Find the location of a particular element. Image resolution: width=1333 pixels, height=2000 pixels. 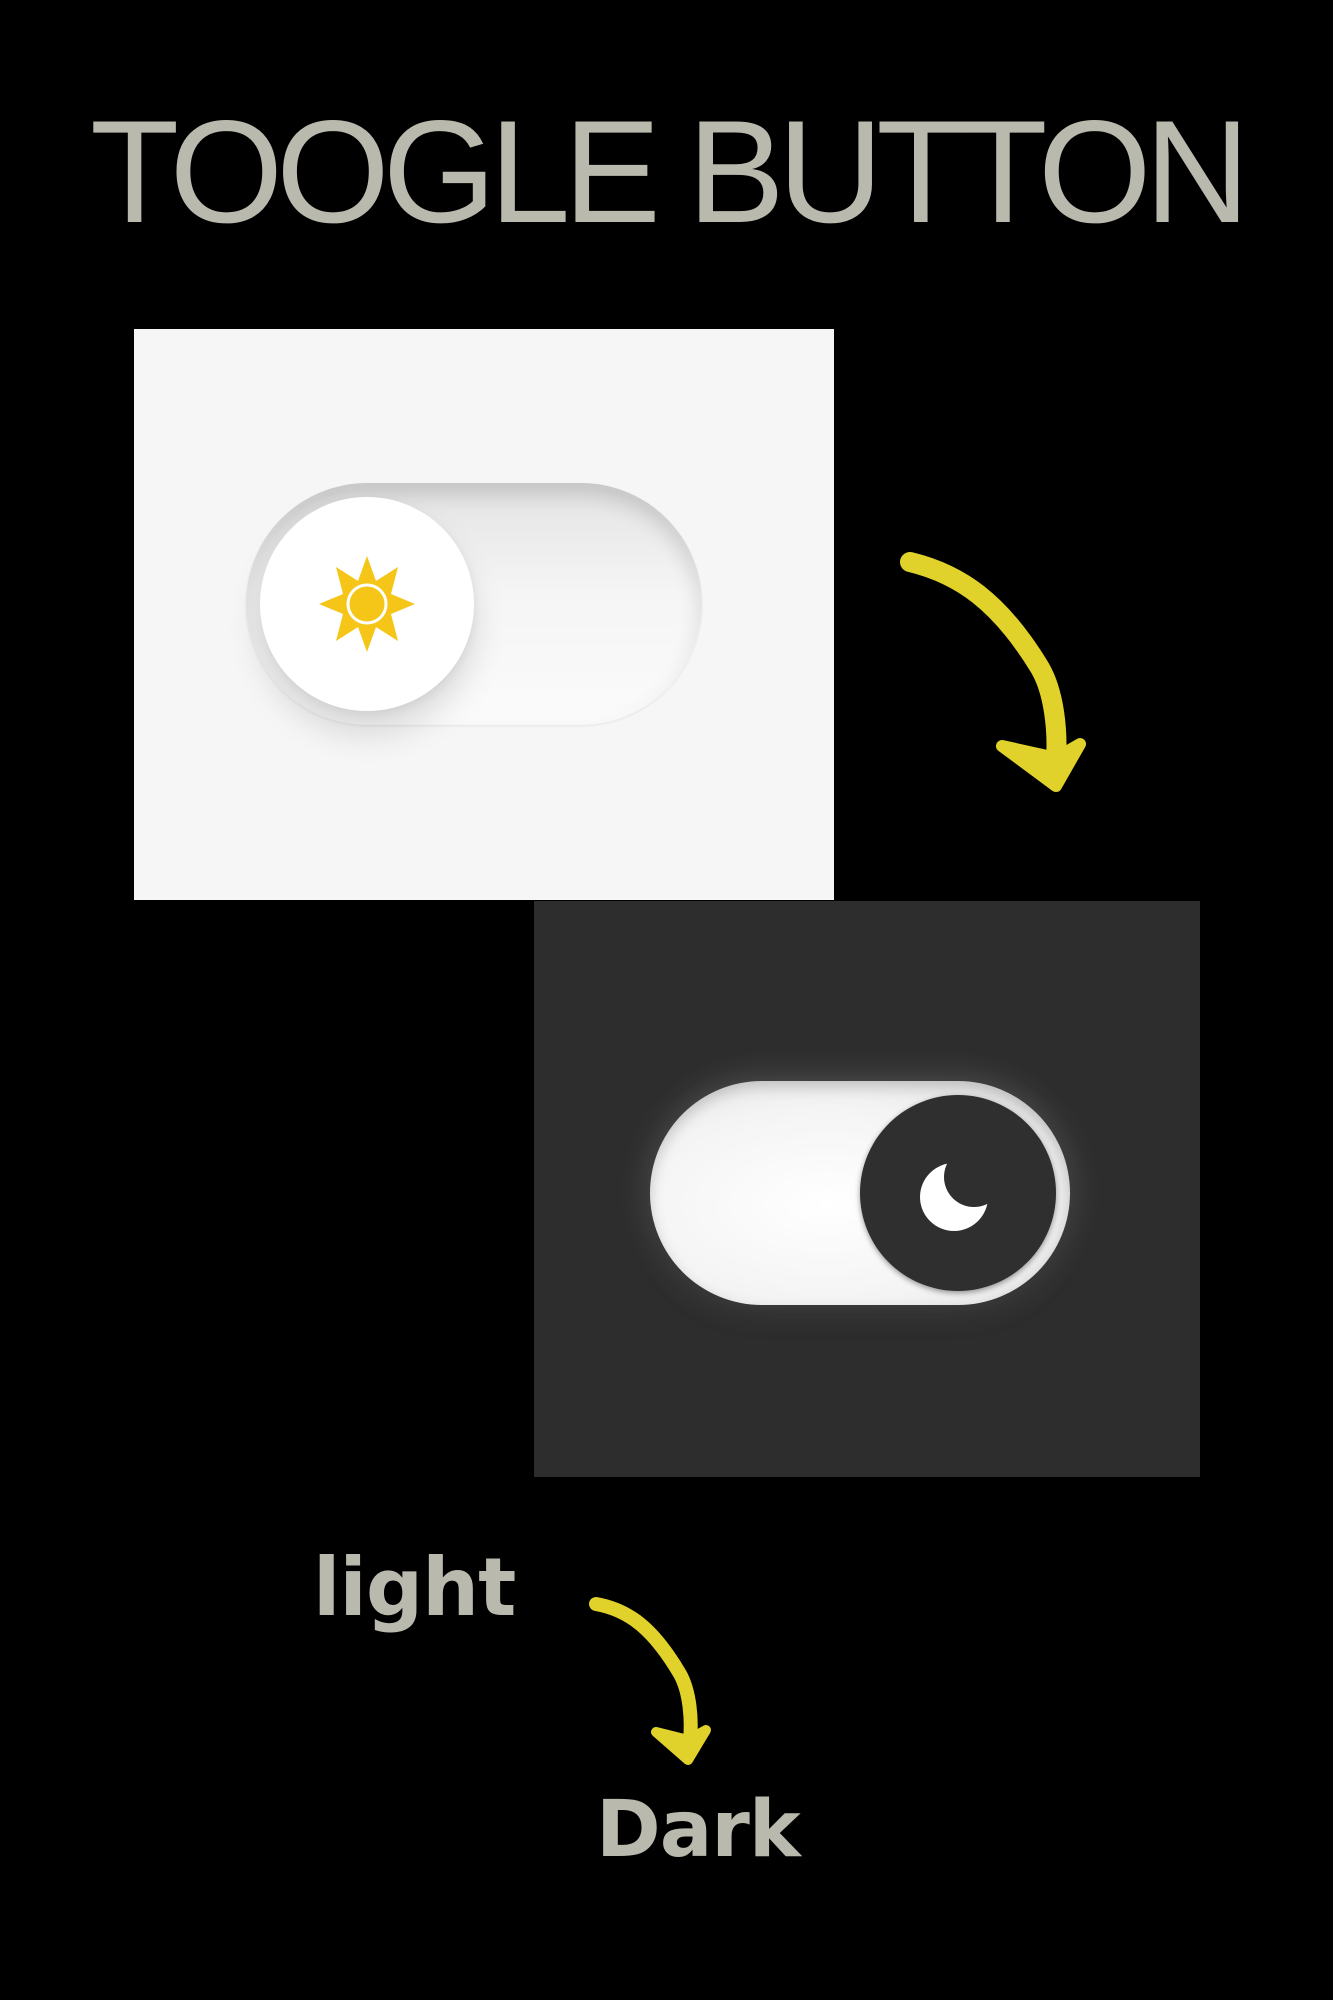

light-mode-panel is located at coordinates (484, 614).